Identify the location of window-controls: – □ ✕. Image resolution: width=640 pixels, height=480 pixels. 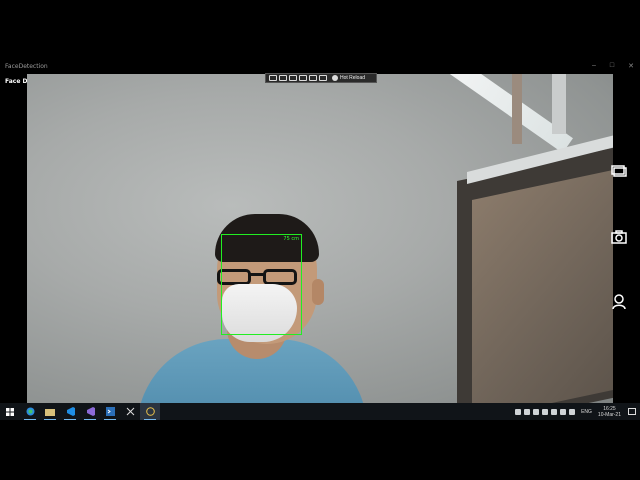
(613, 66).